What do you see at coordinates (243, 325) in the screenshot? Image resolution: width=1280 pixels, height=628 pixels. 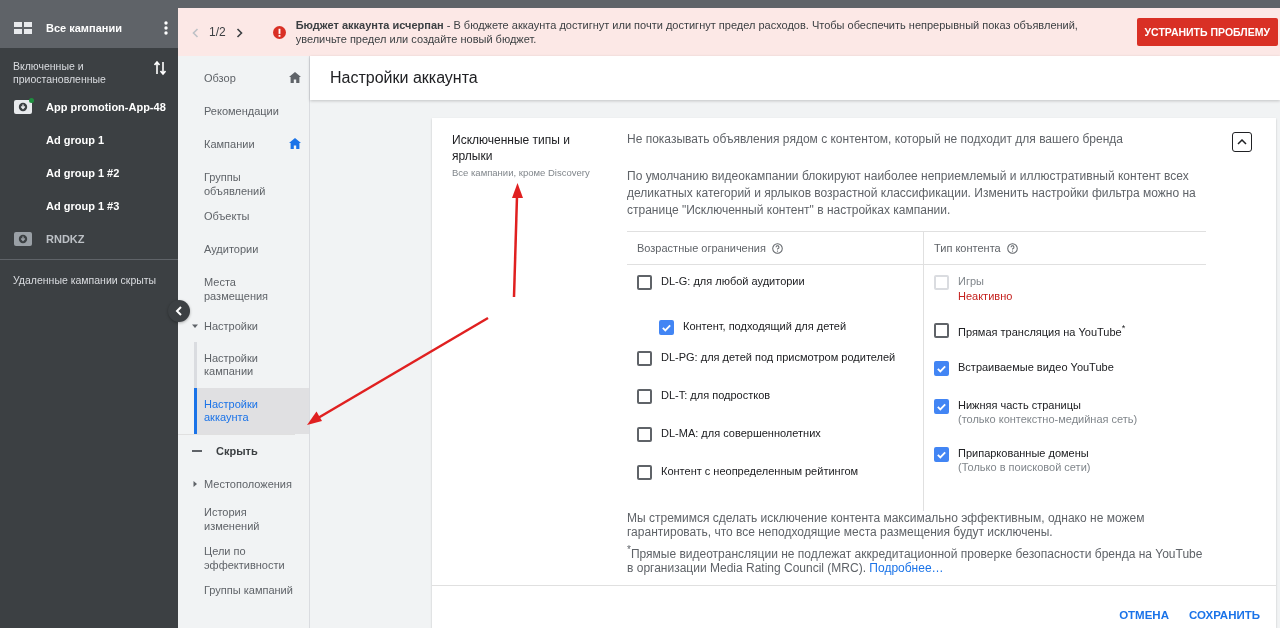 I see `nav-section: Настройки` at bounding box center [243, 325].